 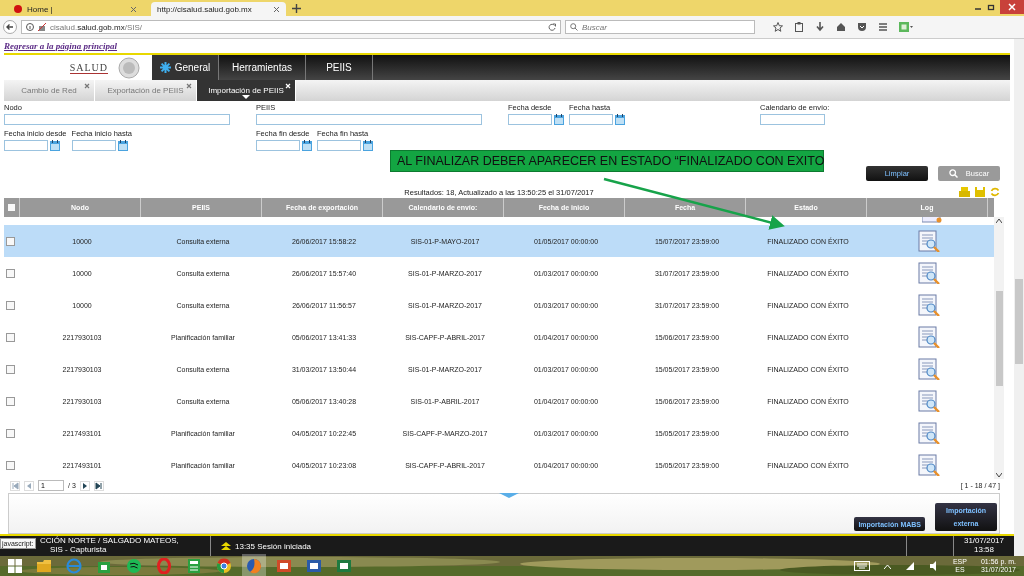 What do you see at coordinates (75, 9) in the screenshot?
I see `browser-tab: Home |` at bounding box center [75, 9].